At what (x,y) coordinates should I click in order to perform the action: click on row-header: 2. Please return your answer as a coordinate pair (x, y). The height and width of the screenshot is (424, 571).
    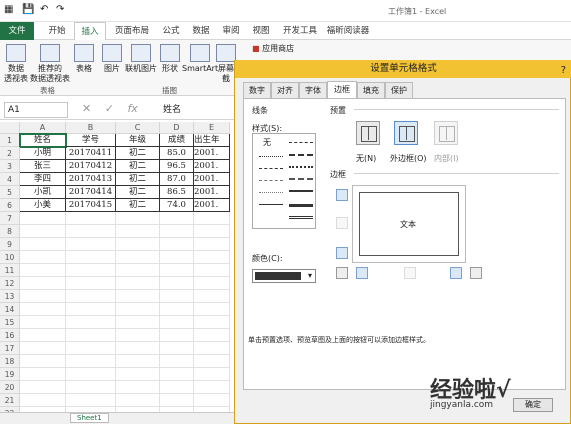
    Looking at the image, I should click on (10, 153).